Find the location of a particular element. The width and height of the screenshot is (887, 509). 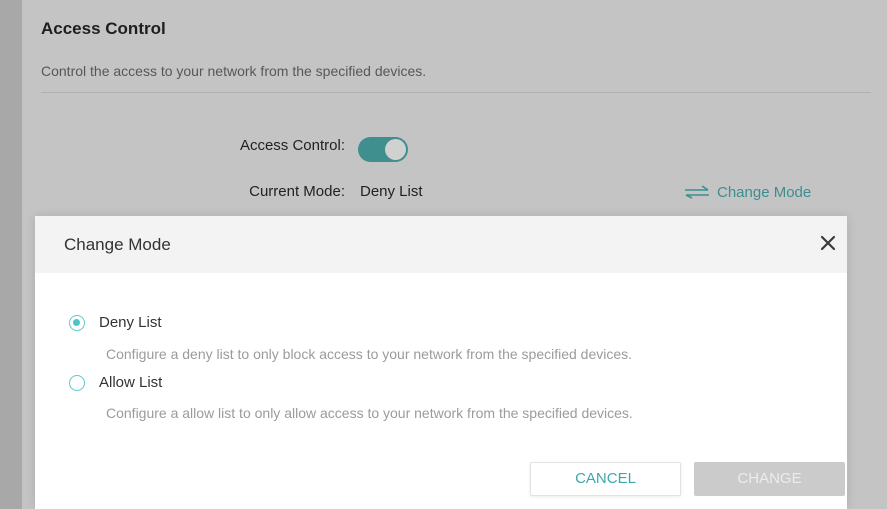

deny-list-label: Deny List is located at coordinates (130, 322).